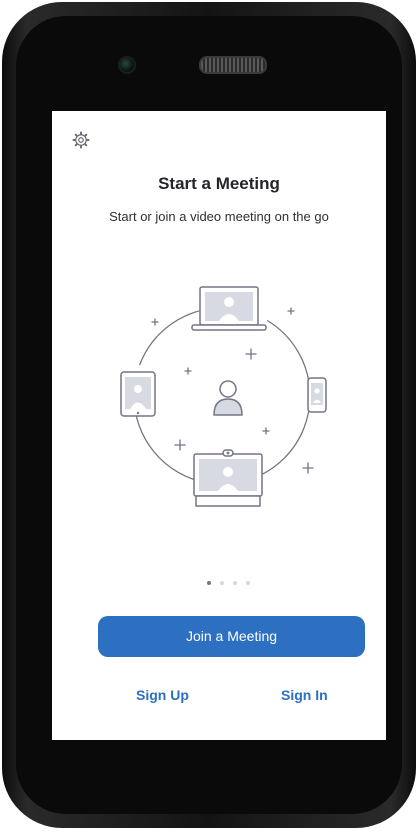 This screenshot has height=831, width=419. What do you see at coordinates (219, 183) in the screenshot?
I see `page-title: Start a Meeting` at bounding box center [219, 183].